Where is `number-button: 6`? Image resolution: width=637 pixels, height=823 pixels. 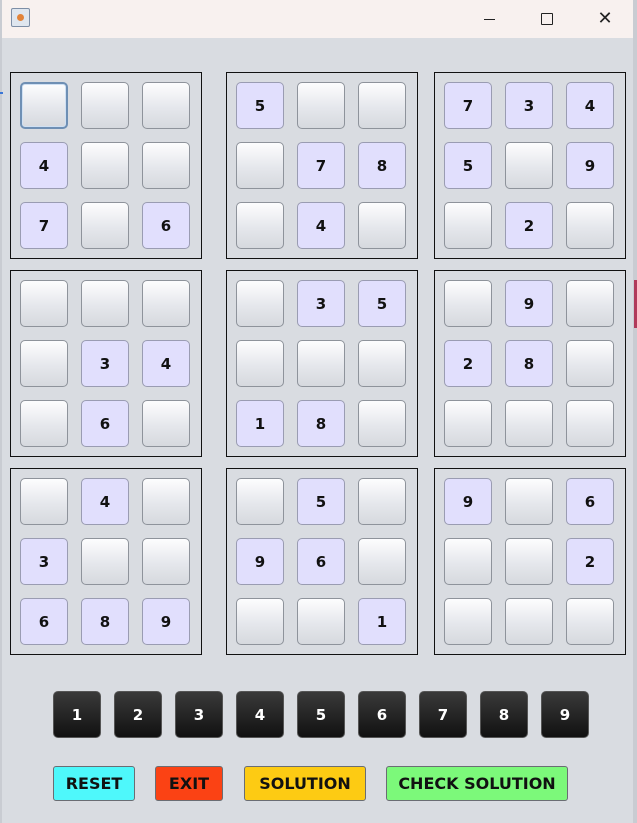 number-button: 6 is located at coordinates (382, 714).